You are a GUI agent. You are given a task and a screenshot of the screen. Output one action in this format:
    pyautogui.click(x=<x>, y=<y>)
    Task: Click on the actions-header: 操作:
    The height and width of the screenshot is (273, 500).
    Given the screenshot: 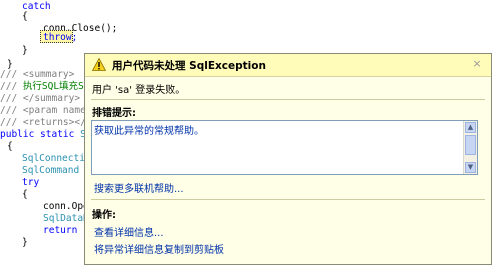 What is the action you would take?
    pyautogui.click(x=104, y=215)
    